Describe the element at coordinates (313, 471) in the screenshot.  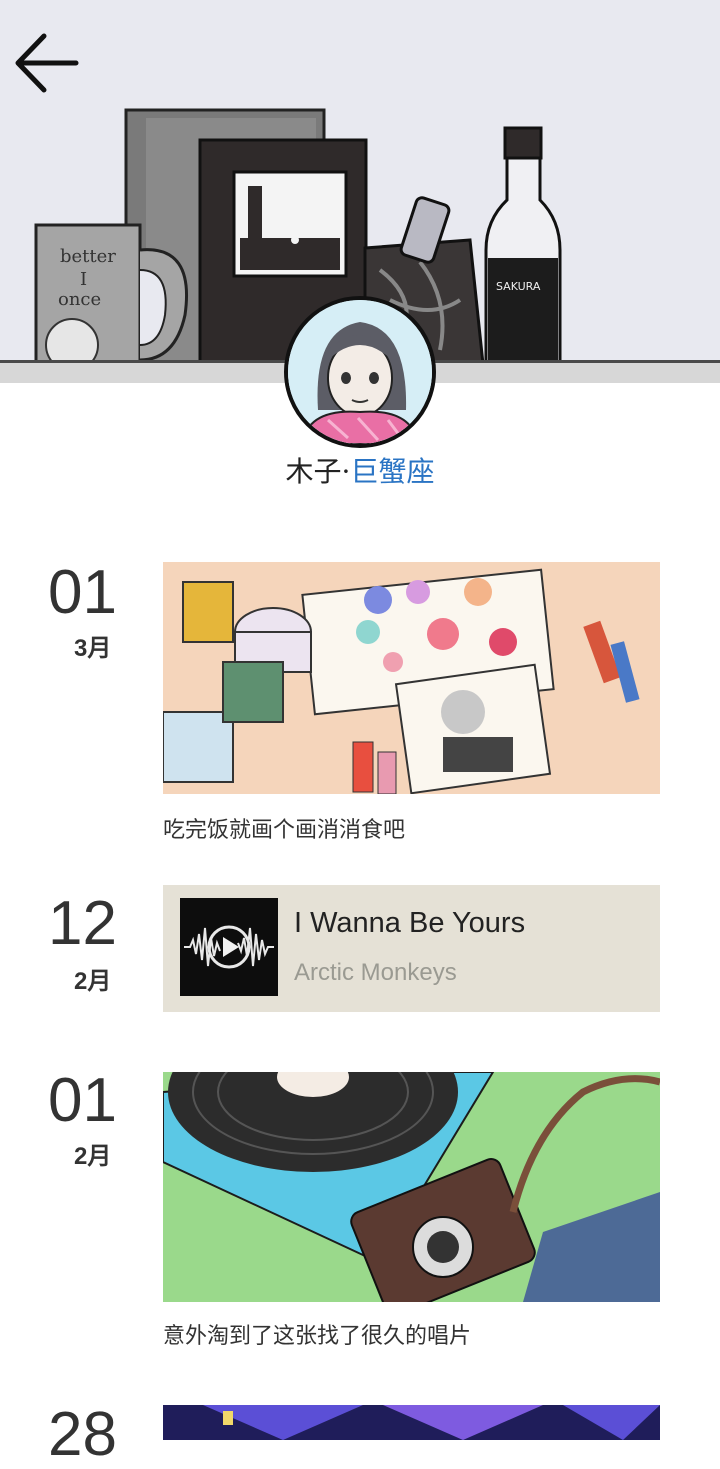
I see `profile-name: 木子` at that location.